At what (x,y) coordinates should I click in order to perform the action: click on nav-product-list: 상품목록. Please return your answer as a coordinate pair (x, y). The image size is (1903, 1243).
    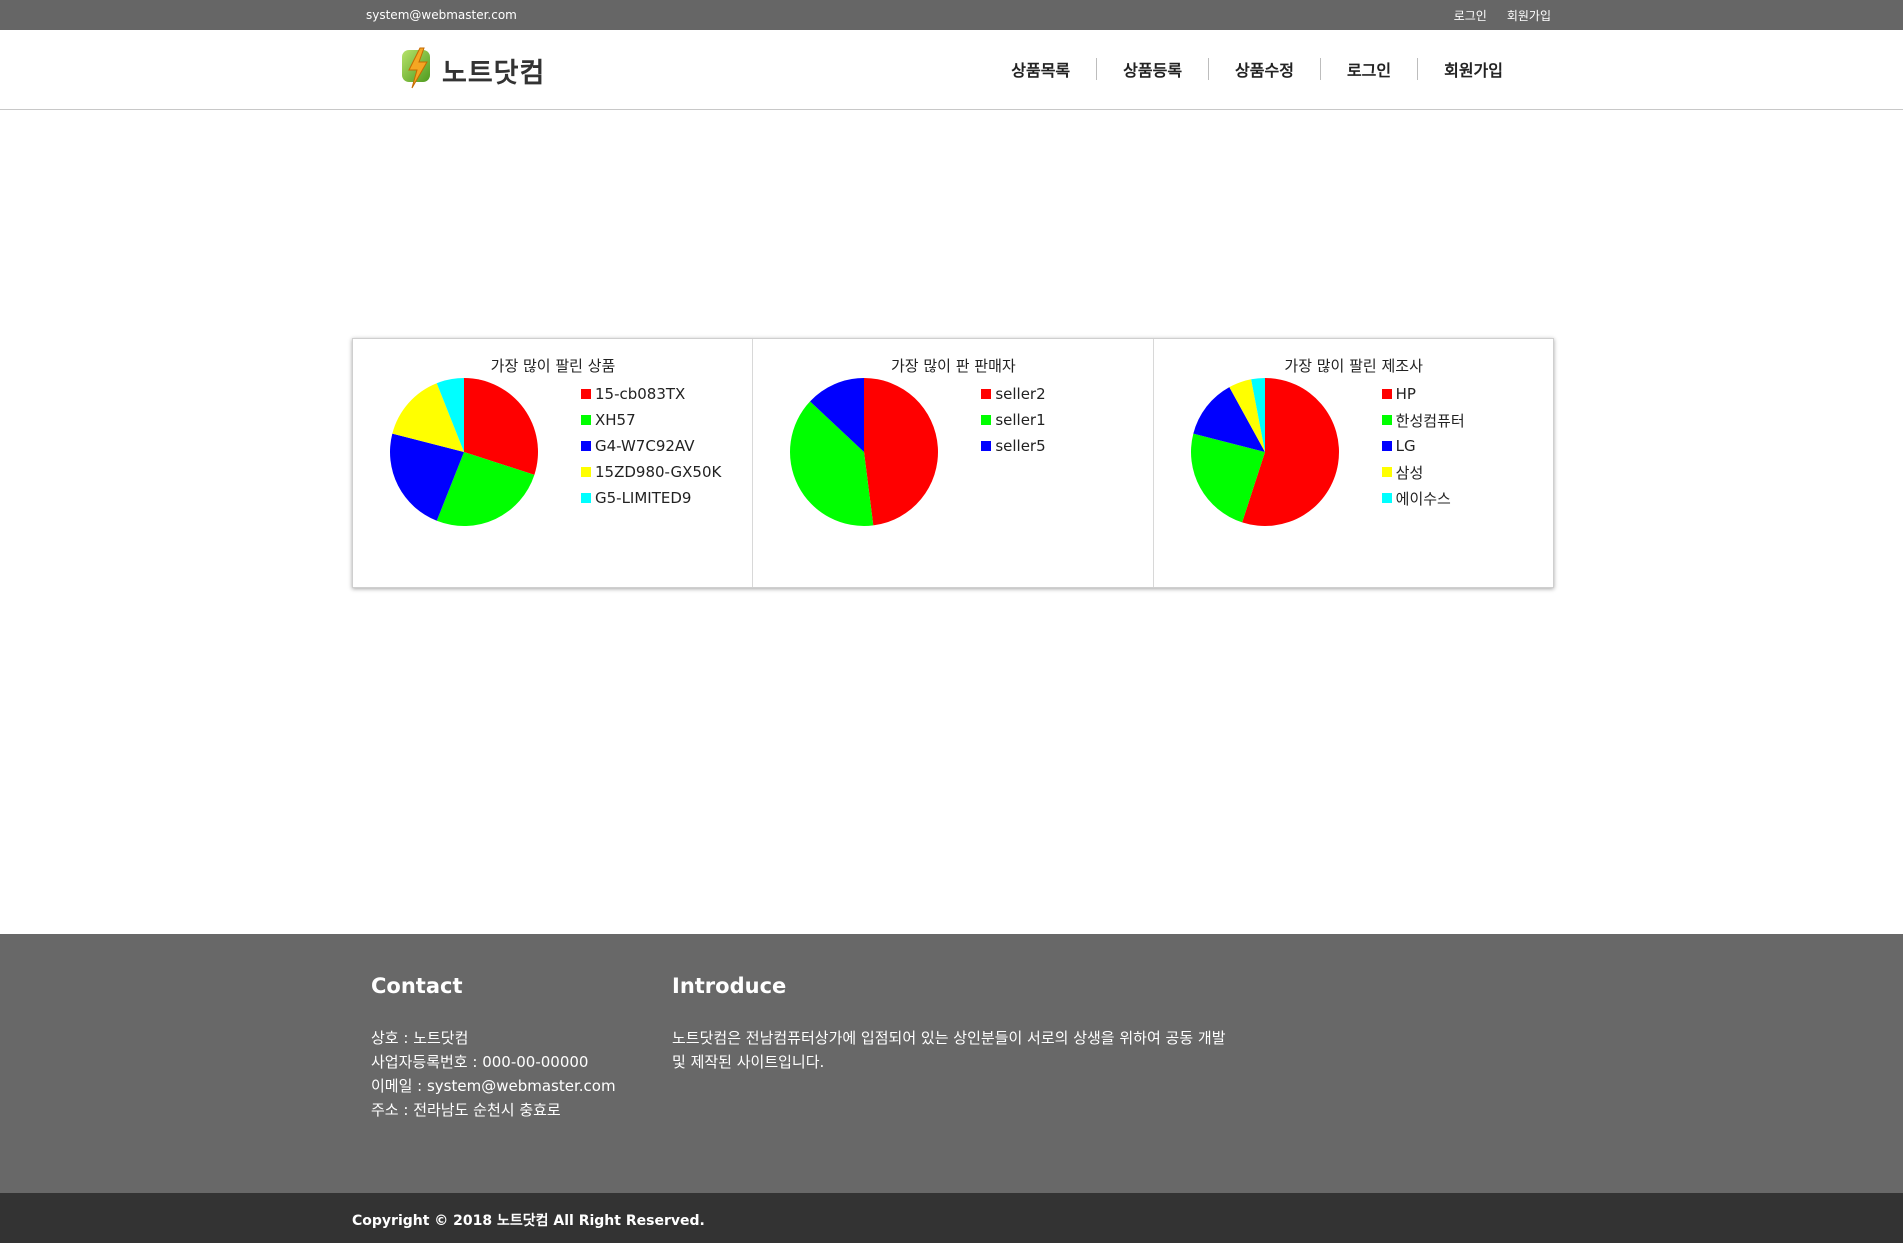
    Looking at the image, I should click on (1040, 69).